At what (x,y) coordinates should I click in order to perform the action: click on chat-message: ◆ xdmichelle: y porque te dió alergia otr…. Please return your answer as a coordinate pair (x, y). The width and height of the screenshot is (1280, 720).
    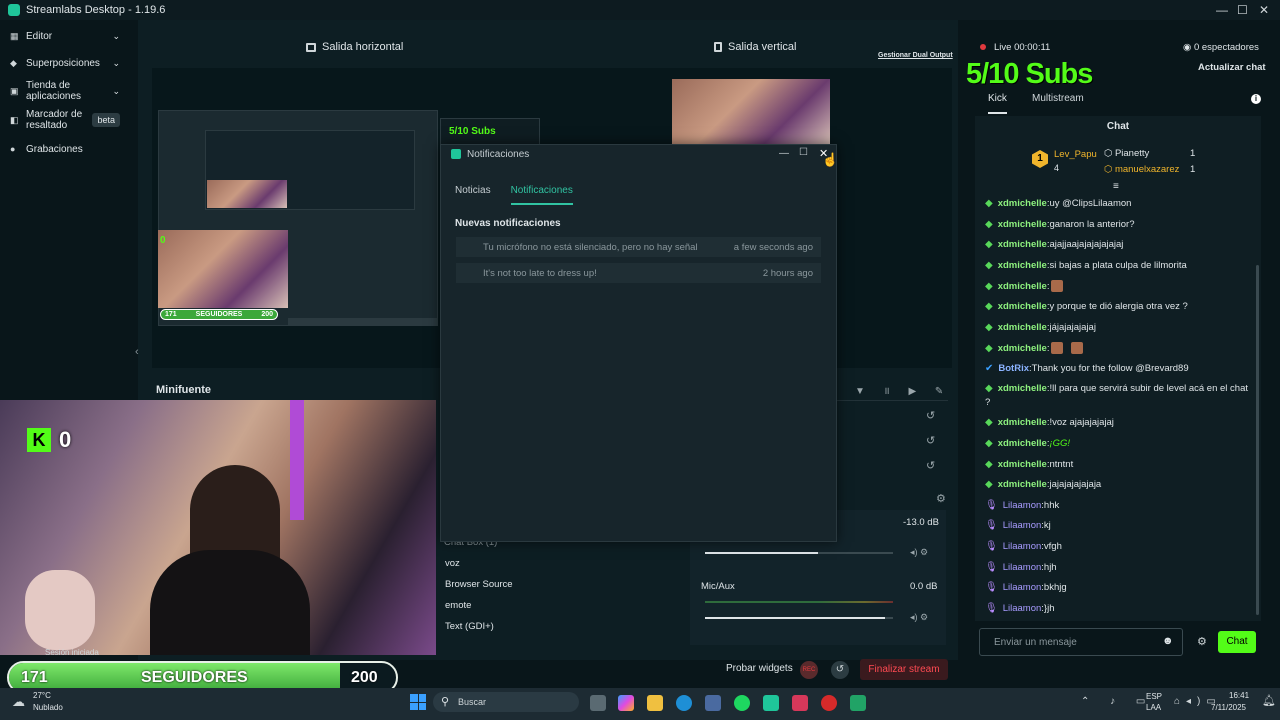
    Looking at the image, I should click on (1086, 306).